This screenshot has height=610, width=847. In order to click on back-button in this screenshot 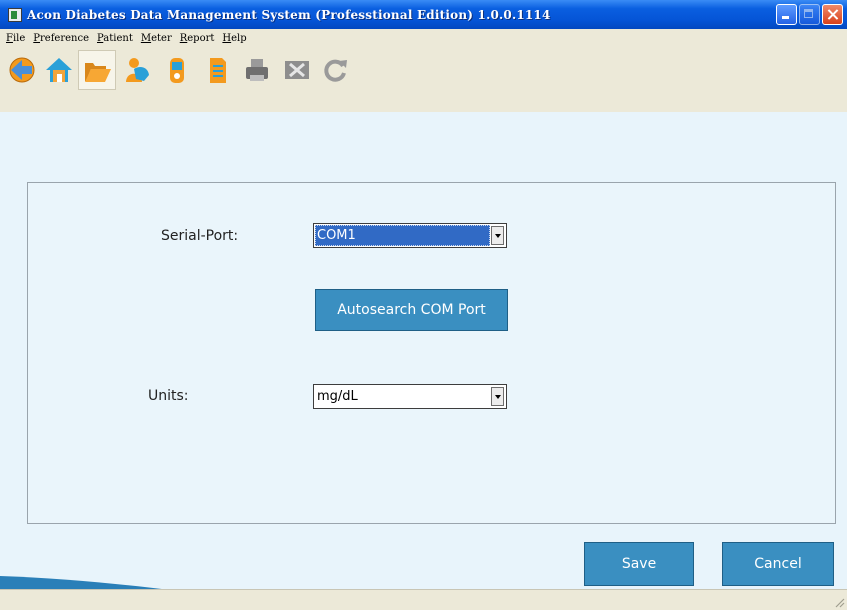, I will do `click(21, 70)`.